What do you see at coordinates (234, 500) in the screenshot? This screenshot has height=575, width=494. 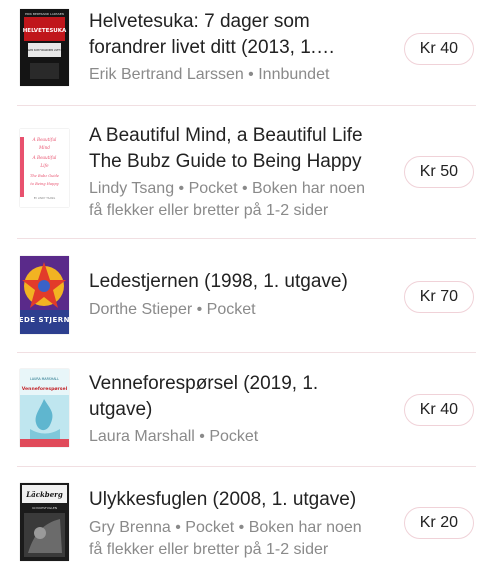 I see `book-title: Ulykkesfuglen (2008, 1. utgave)` at bounding box center [234, 500].